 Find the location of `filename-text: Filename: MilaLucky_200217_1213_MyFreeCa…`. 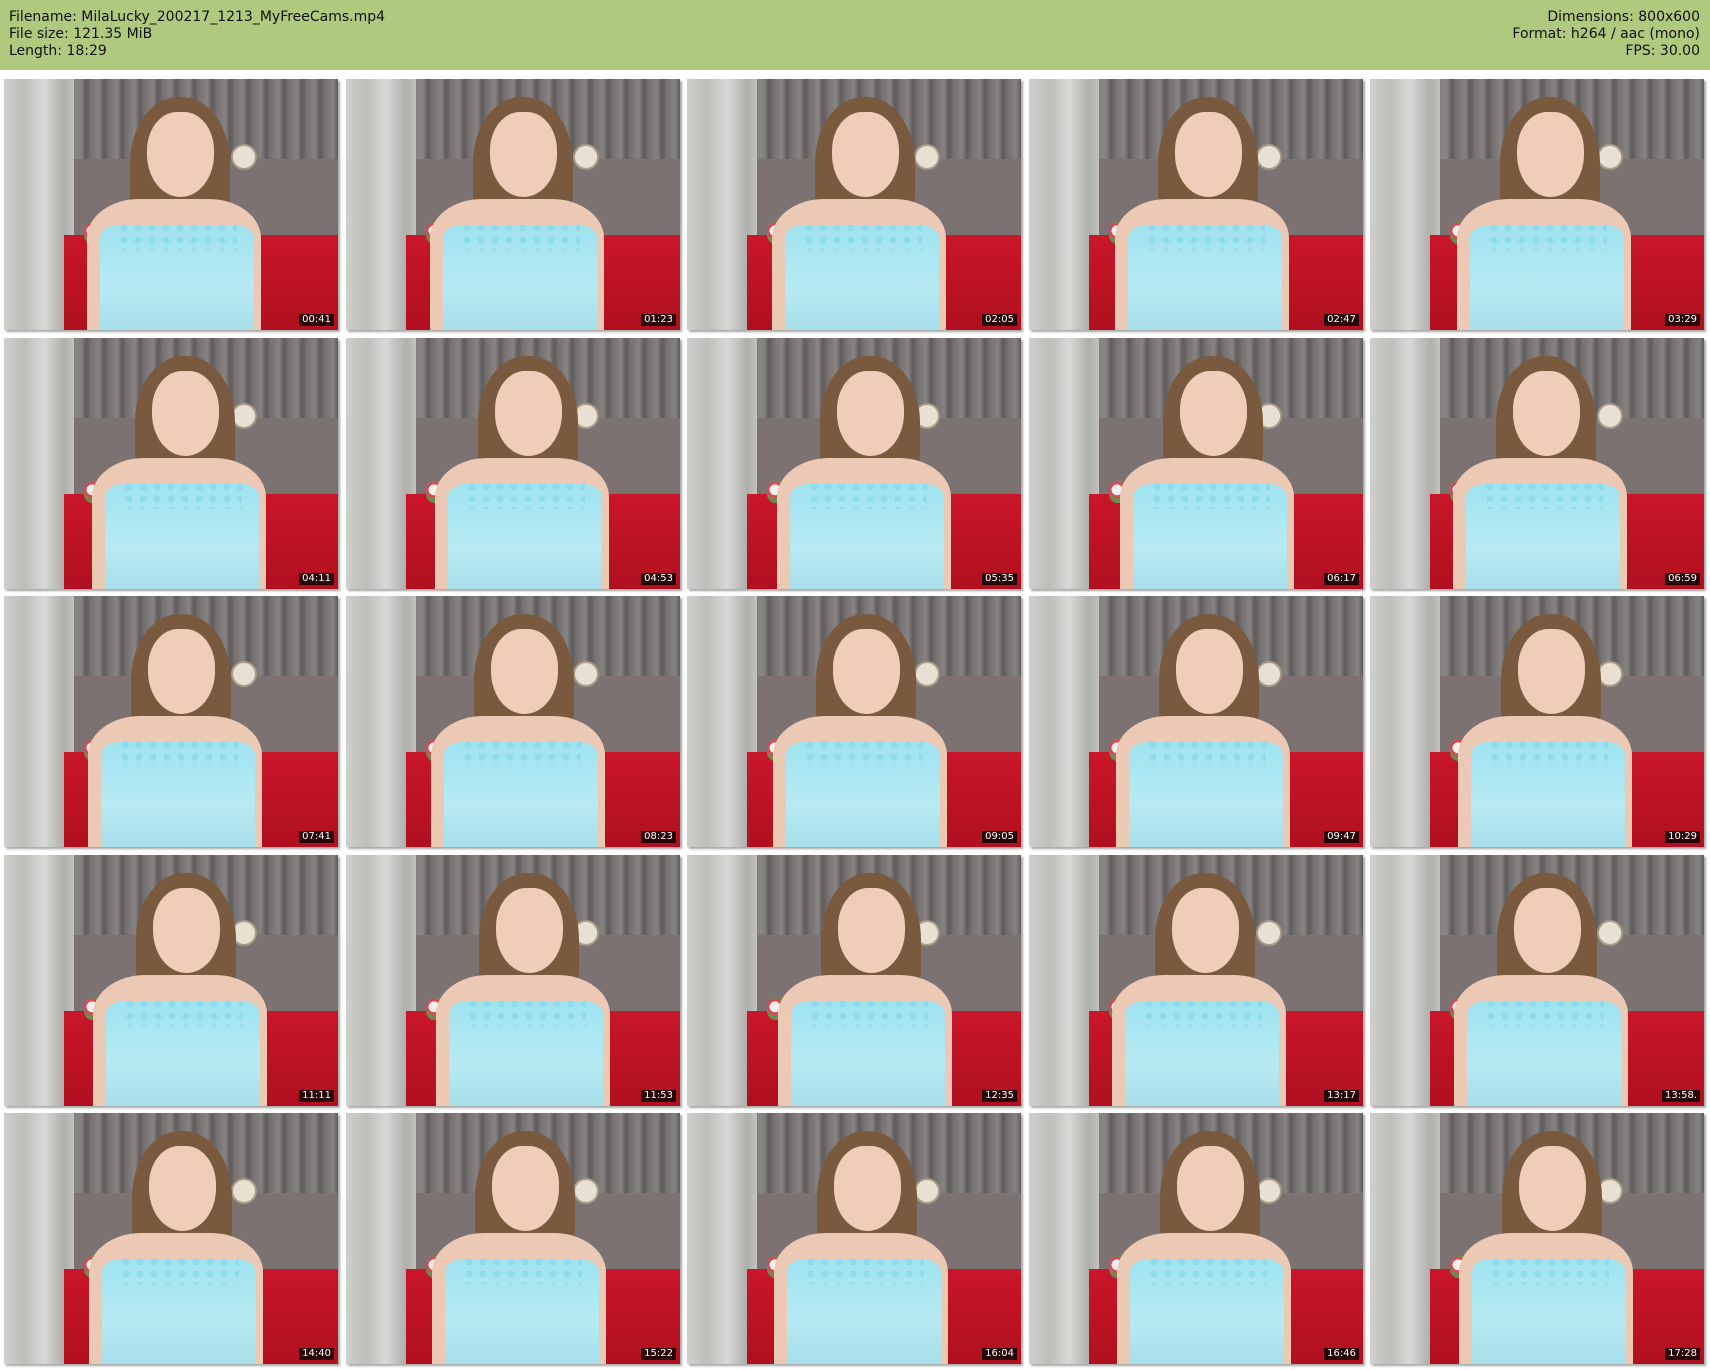

filename-text: Filename: MilaLucky_200217_1213_MyFreeCa… is located at coordinates (197, 17).